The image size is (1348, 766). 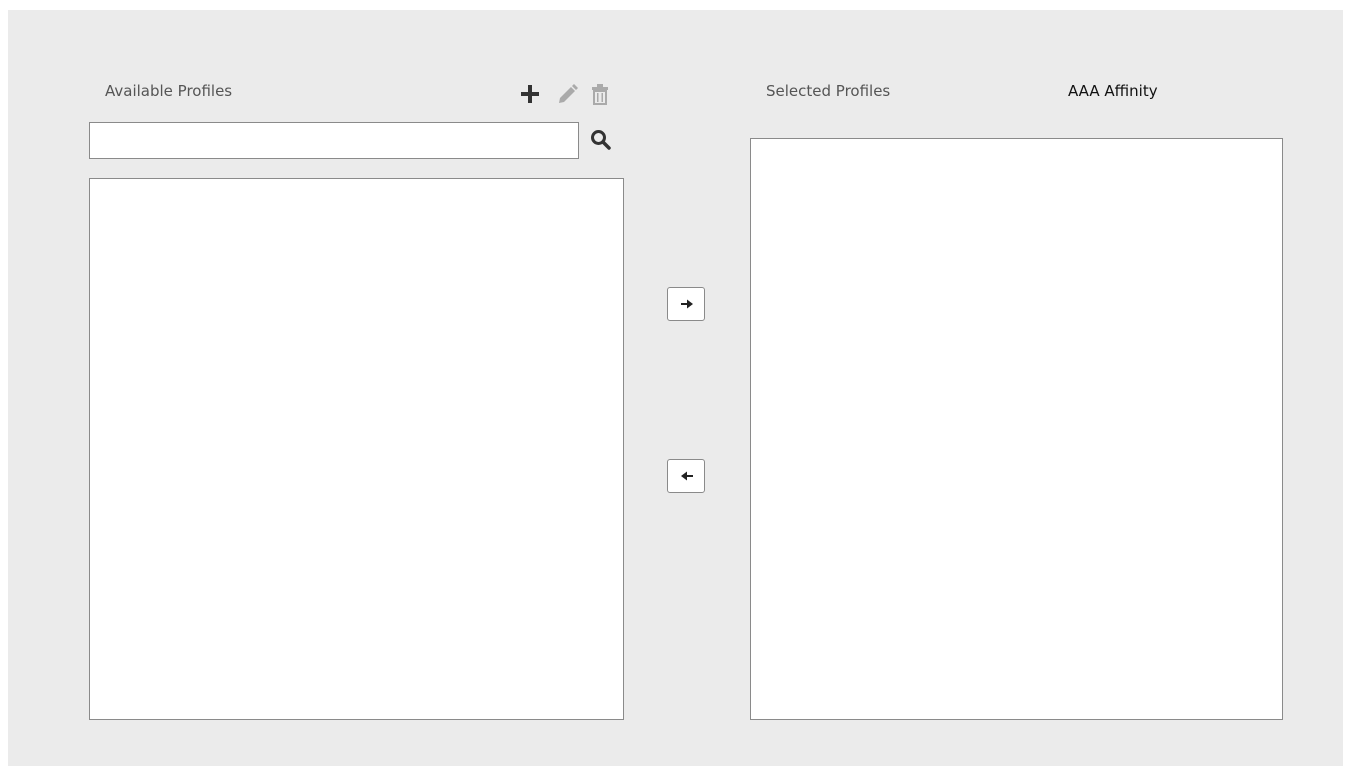 I want to click on arrow-left-icon, so click(x=687, y=476).